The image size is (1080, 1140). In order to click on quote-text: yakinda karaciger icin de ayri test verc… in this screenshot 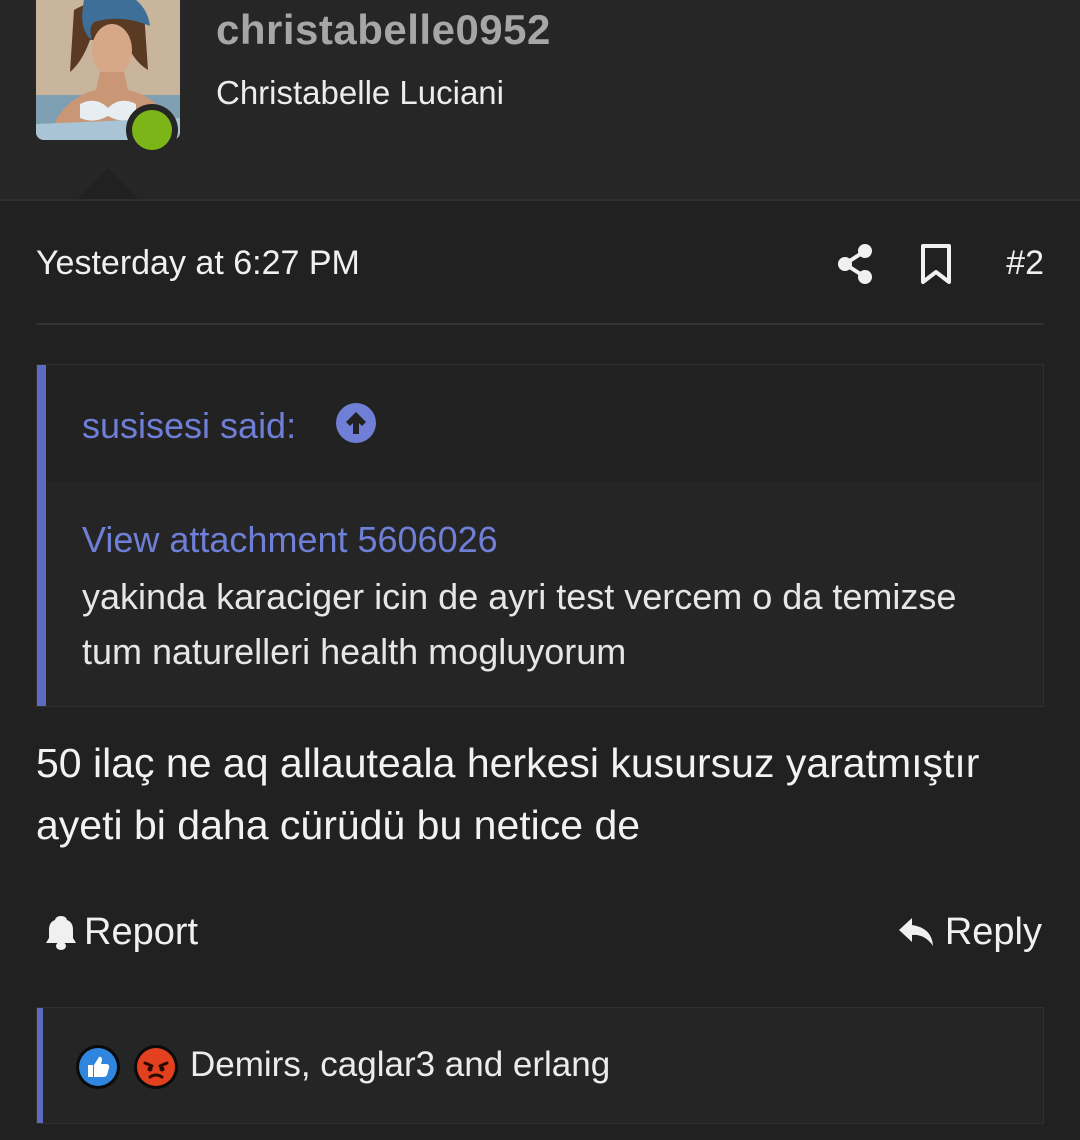, I will do `click(519, 624)`.